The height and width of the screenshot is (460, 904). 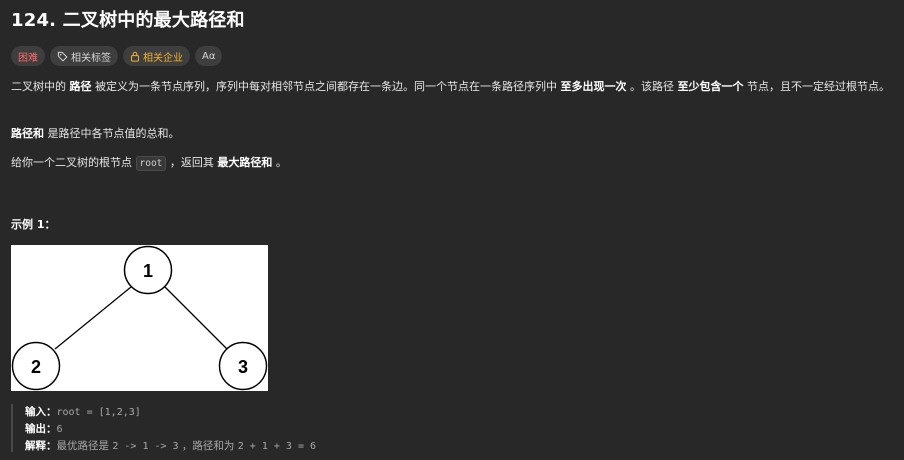 I want to click on input-value: root = [1,2,3], so click(x=98, y=412).